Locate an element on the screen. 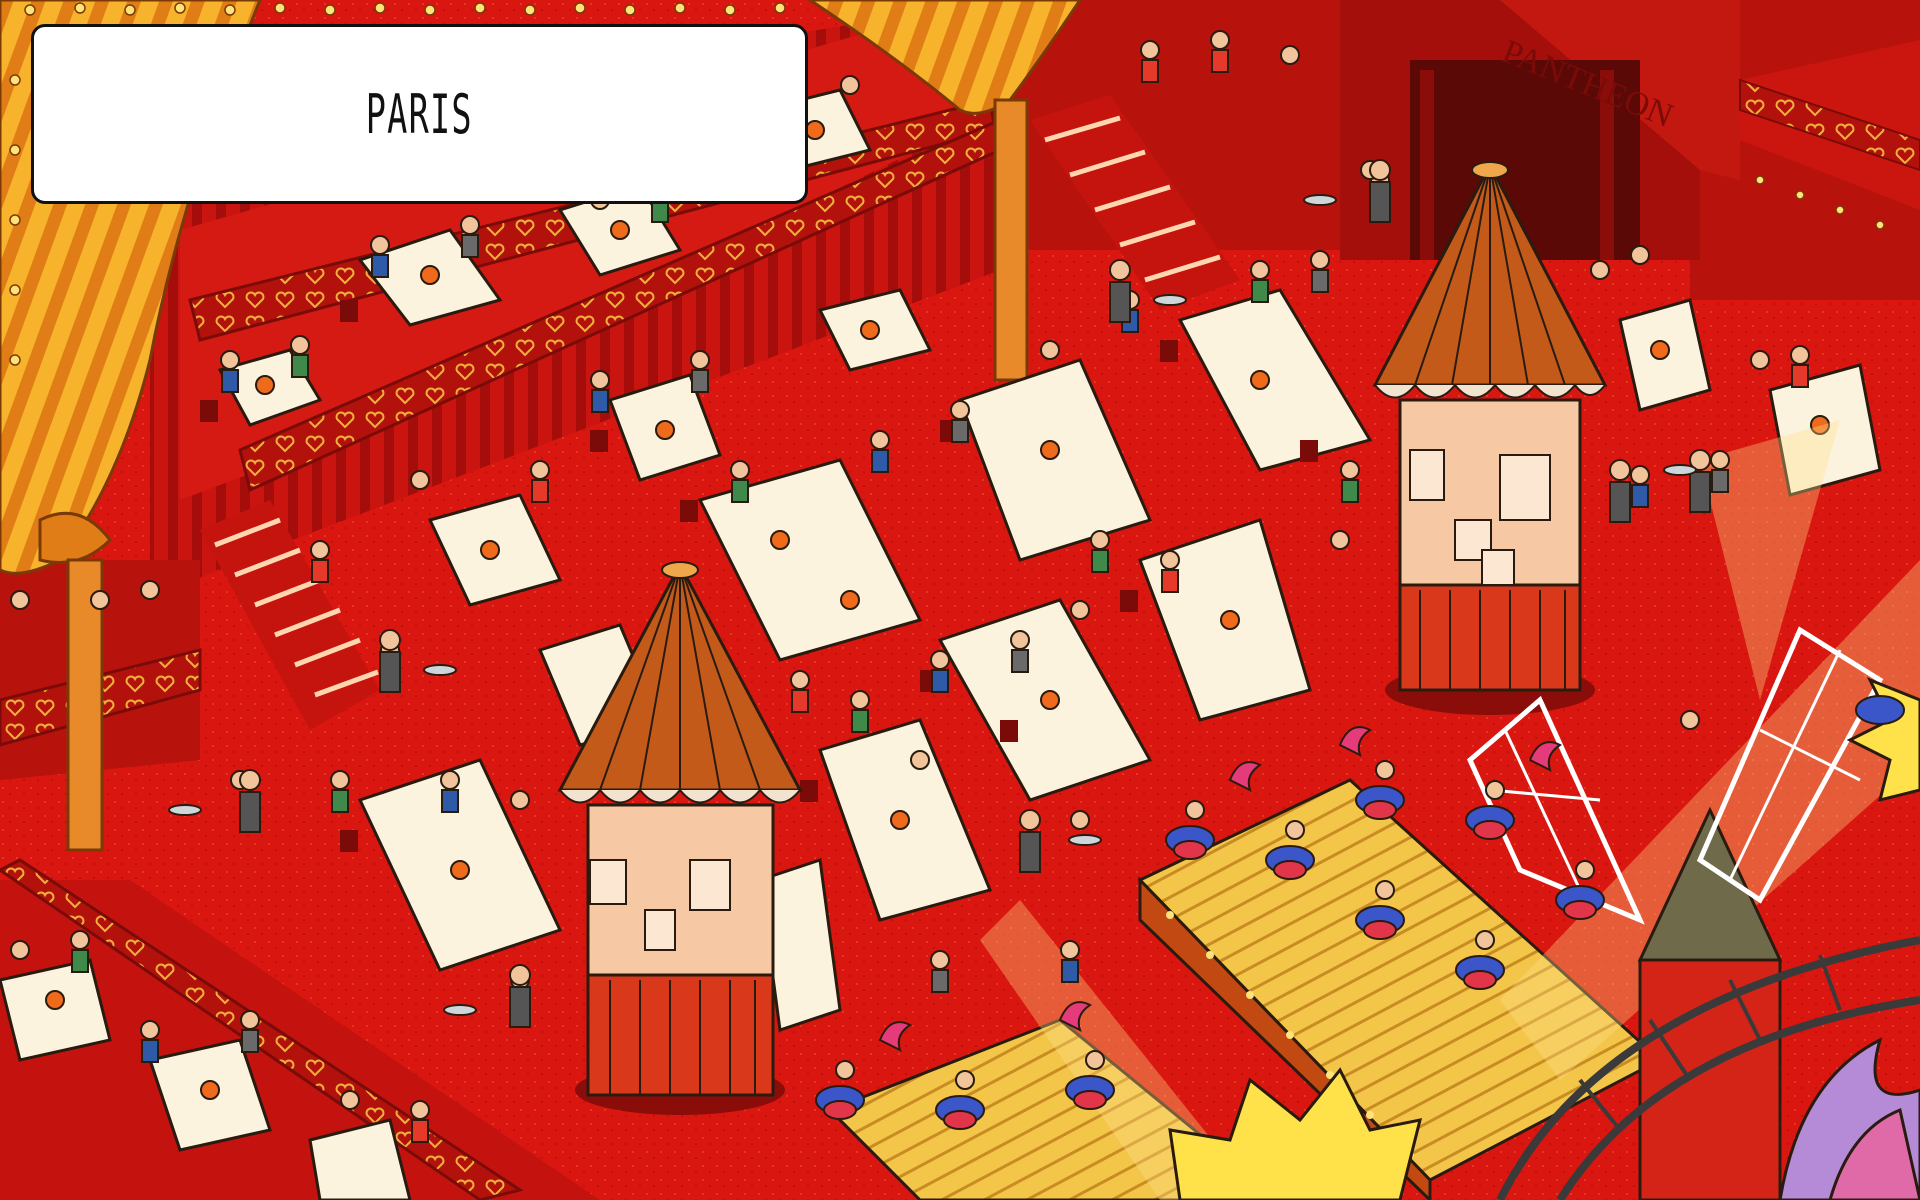  level-title: PARIS is located at coordinates (419, 114).